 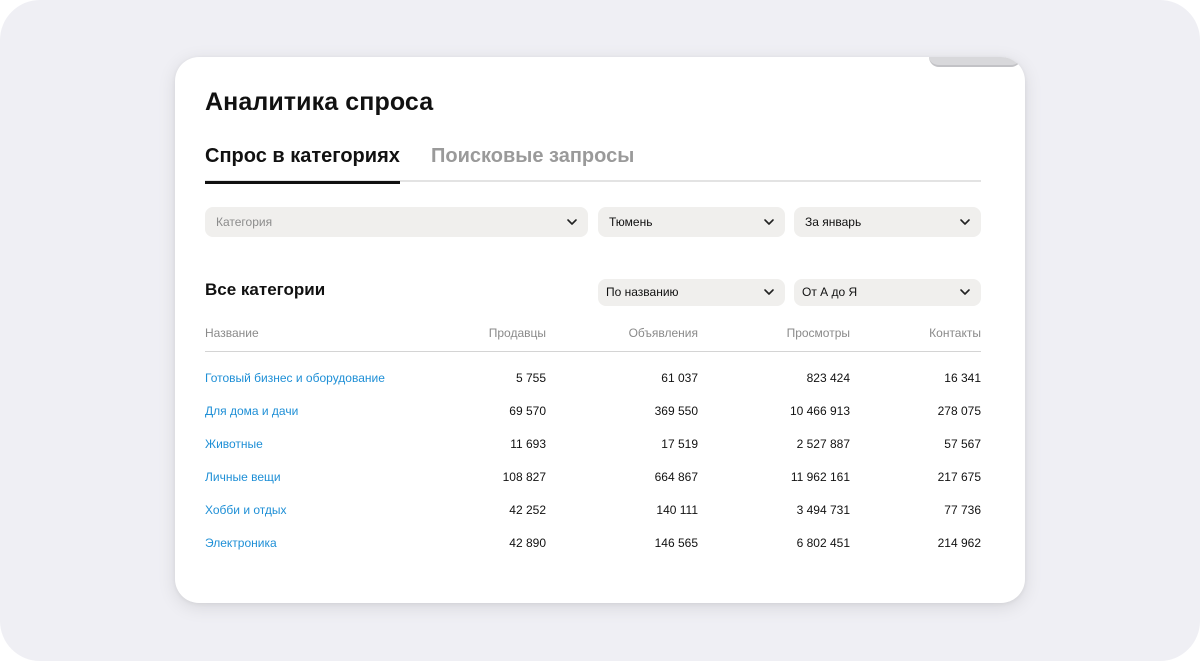 I want to click on views-value: 6 802 451, so click(x=823, y=543).